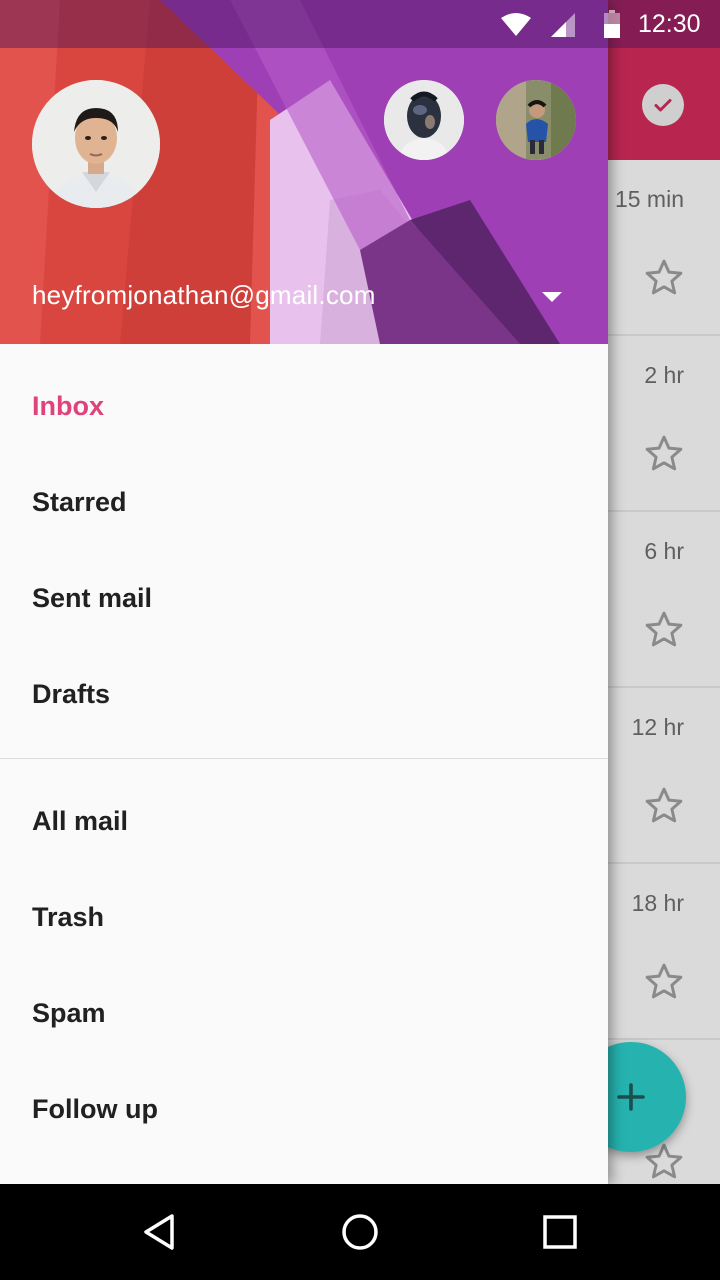  Describe the element at coordinates (657, 903) in the screenshot. I see `mail-time: 18 hr` at that location.